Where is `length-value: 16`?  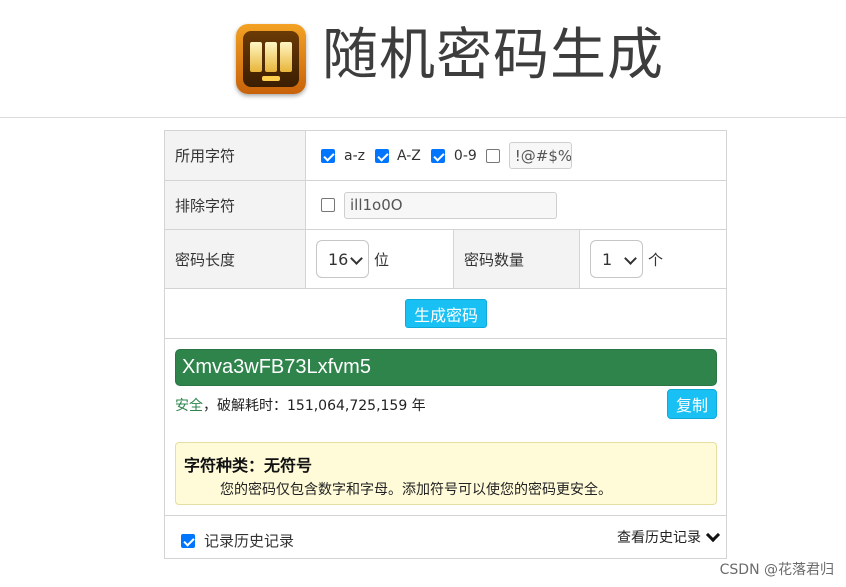 length-value: 16 is located at coordinates (338, 259).